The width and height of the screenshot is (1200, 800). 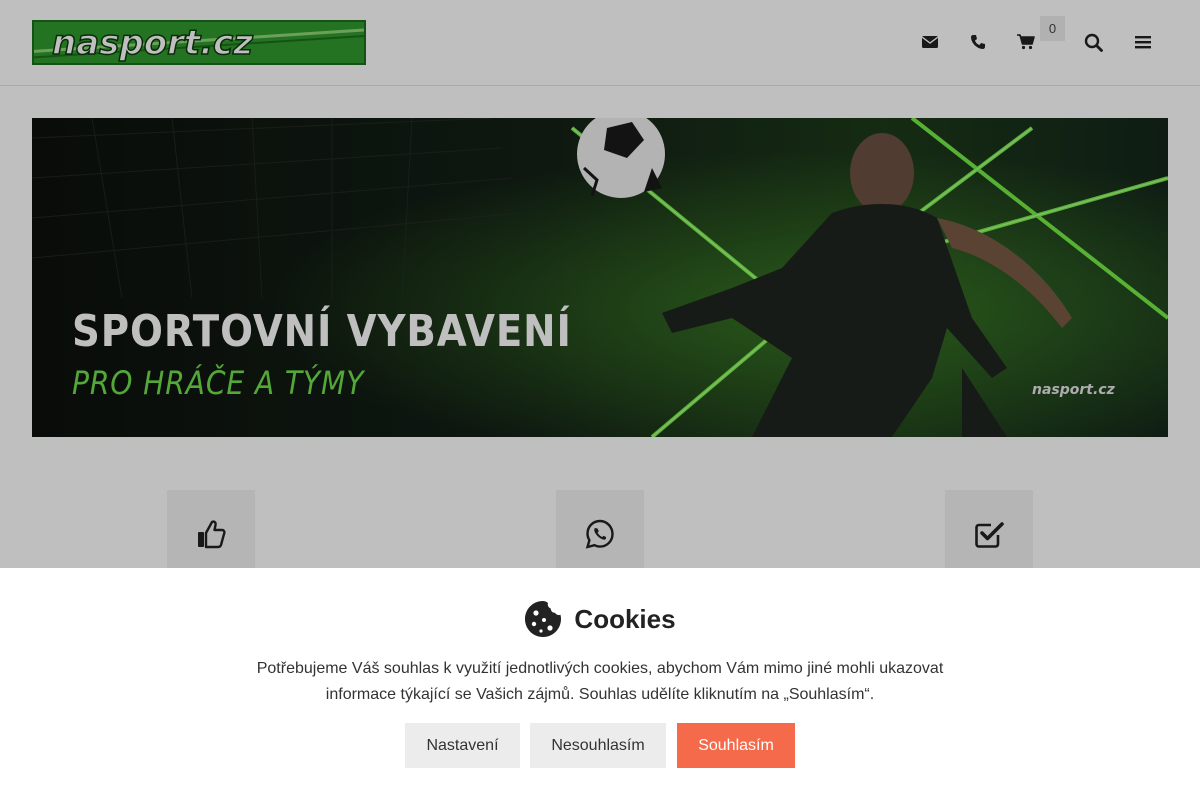 I want to click on cookie-settings-button: Nastavení, so click(x=462, y=745).